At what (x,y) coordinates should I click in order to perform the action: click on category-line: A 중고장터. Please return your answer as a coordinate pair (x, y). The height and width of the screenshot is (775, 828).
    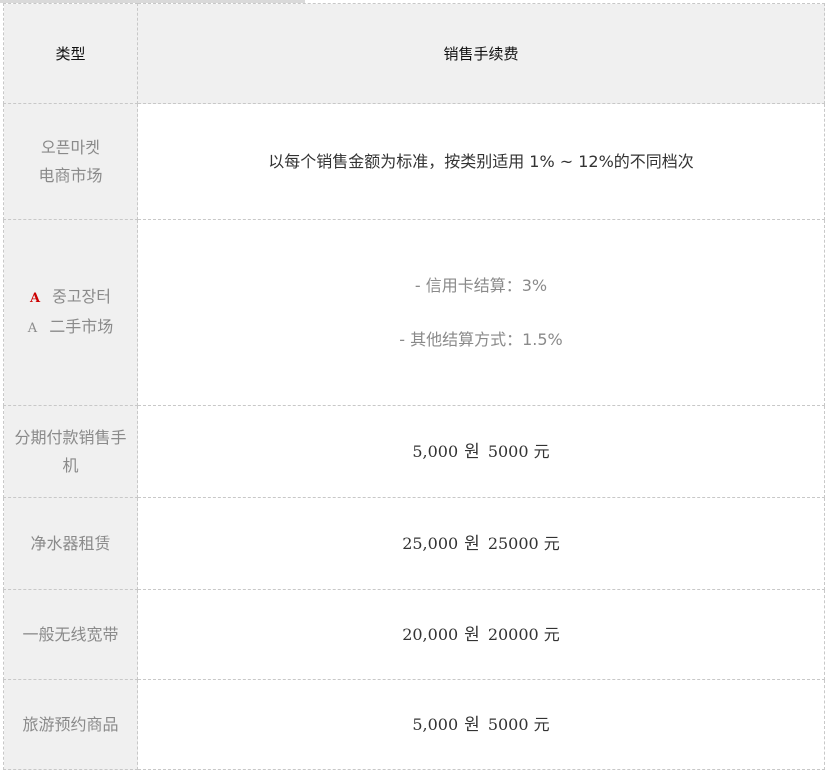
    Looking at the image, I should click on (70, 298).